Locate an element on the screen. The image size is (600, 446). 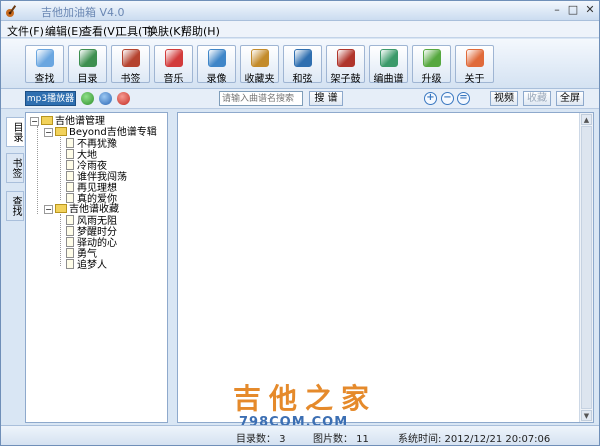
add-favorite-button: 收藏 is located at coordinates (537, 98).